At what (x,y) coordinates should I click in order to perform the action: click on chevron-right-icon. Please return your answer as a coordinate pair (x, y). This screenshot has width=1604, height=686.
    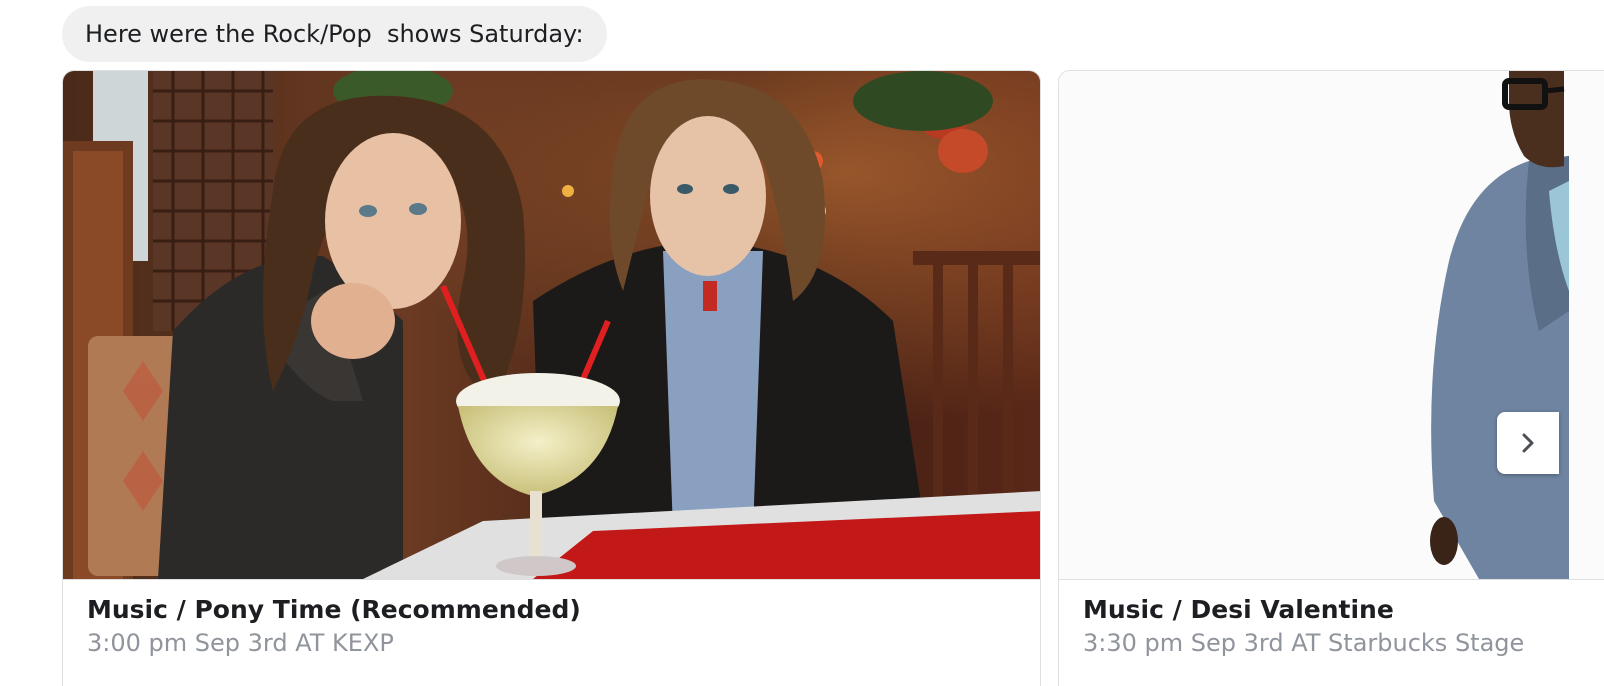
    Looking at the image, I should click on (1528, 443).